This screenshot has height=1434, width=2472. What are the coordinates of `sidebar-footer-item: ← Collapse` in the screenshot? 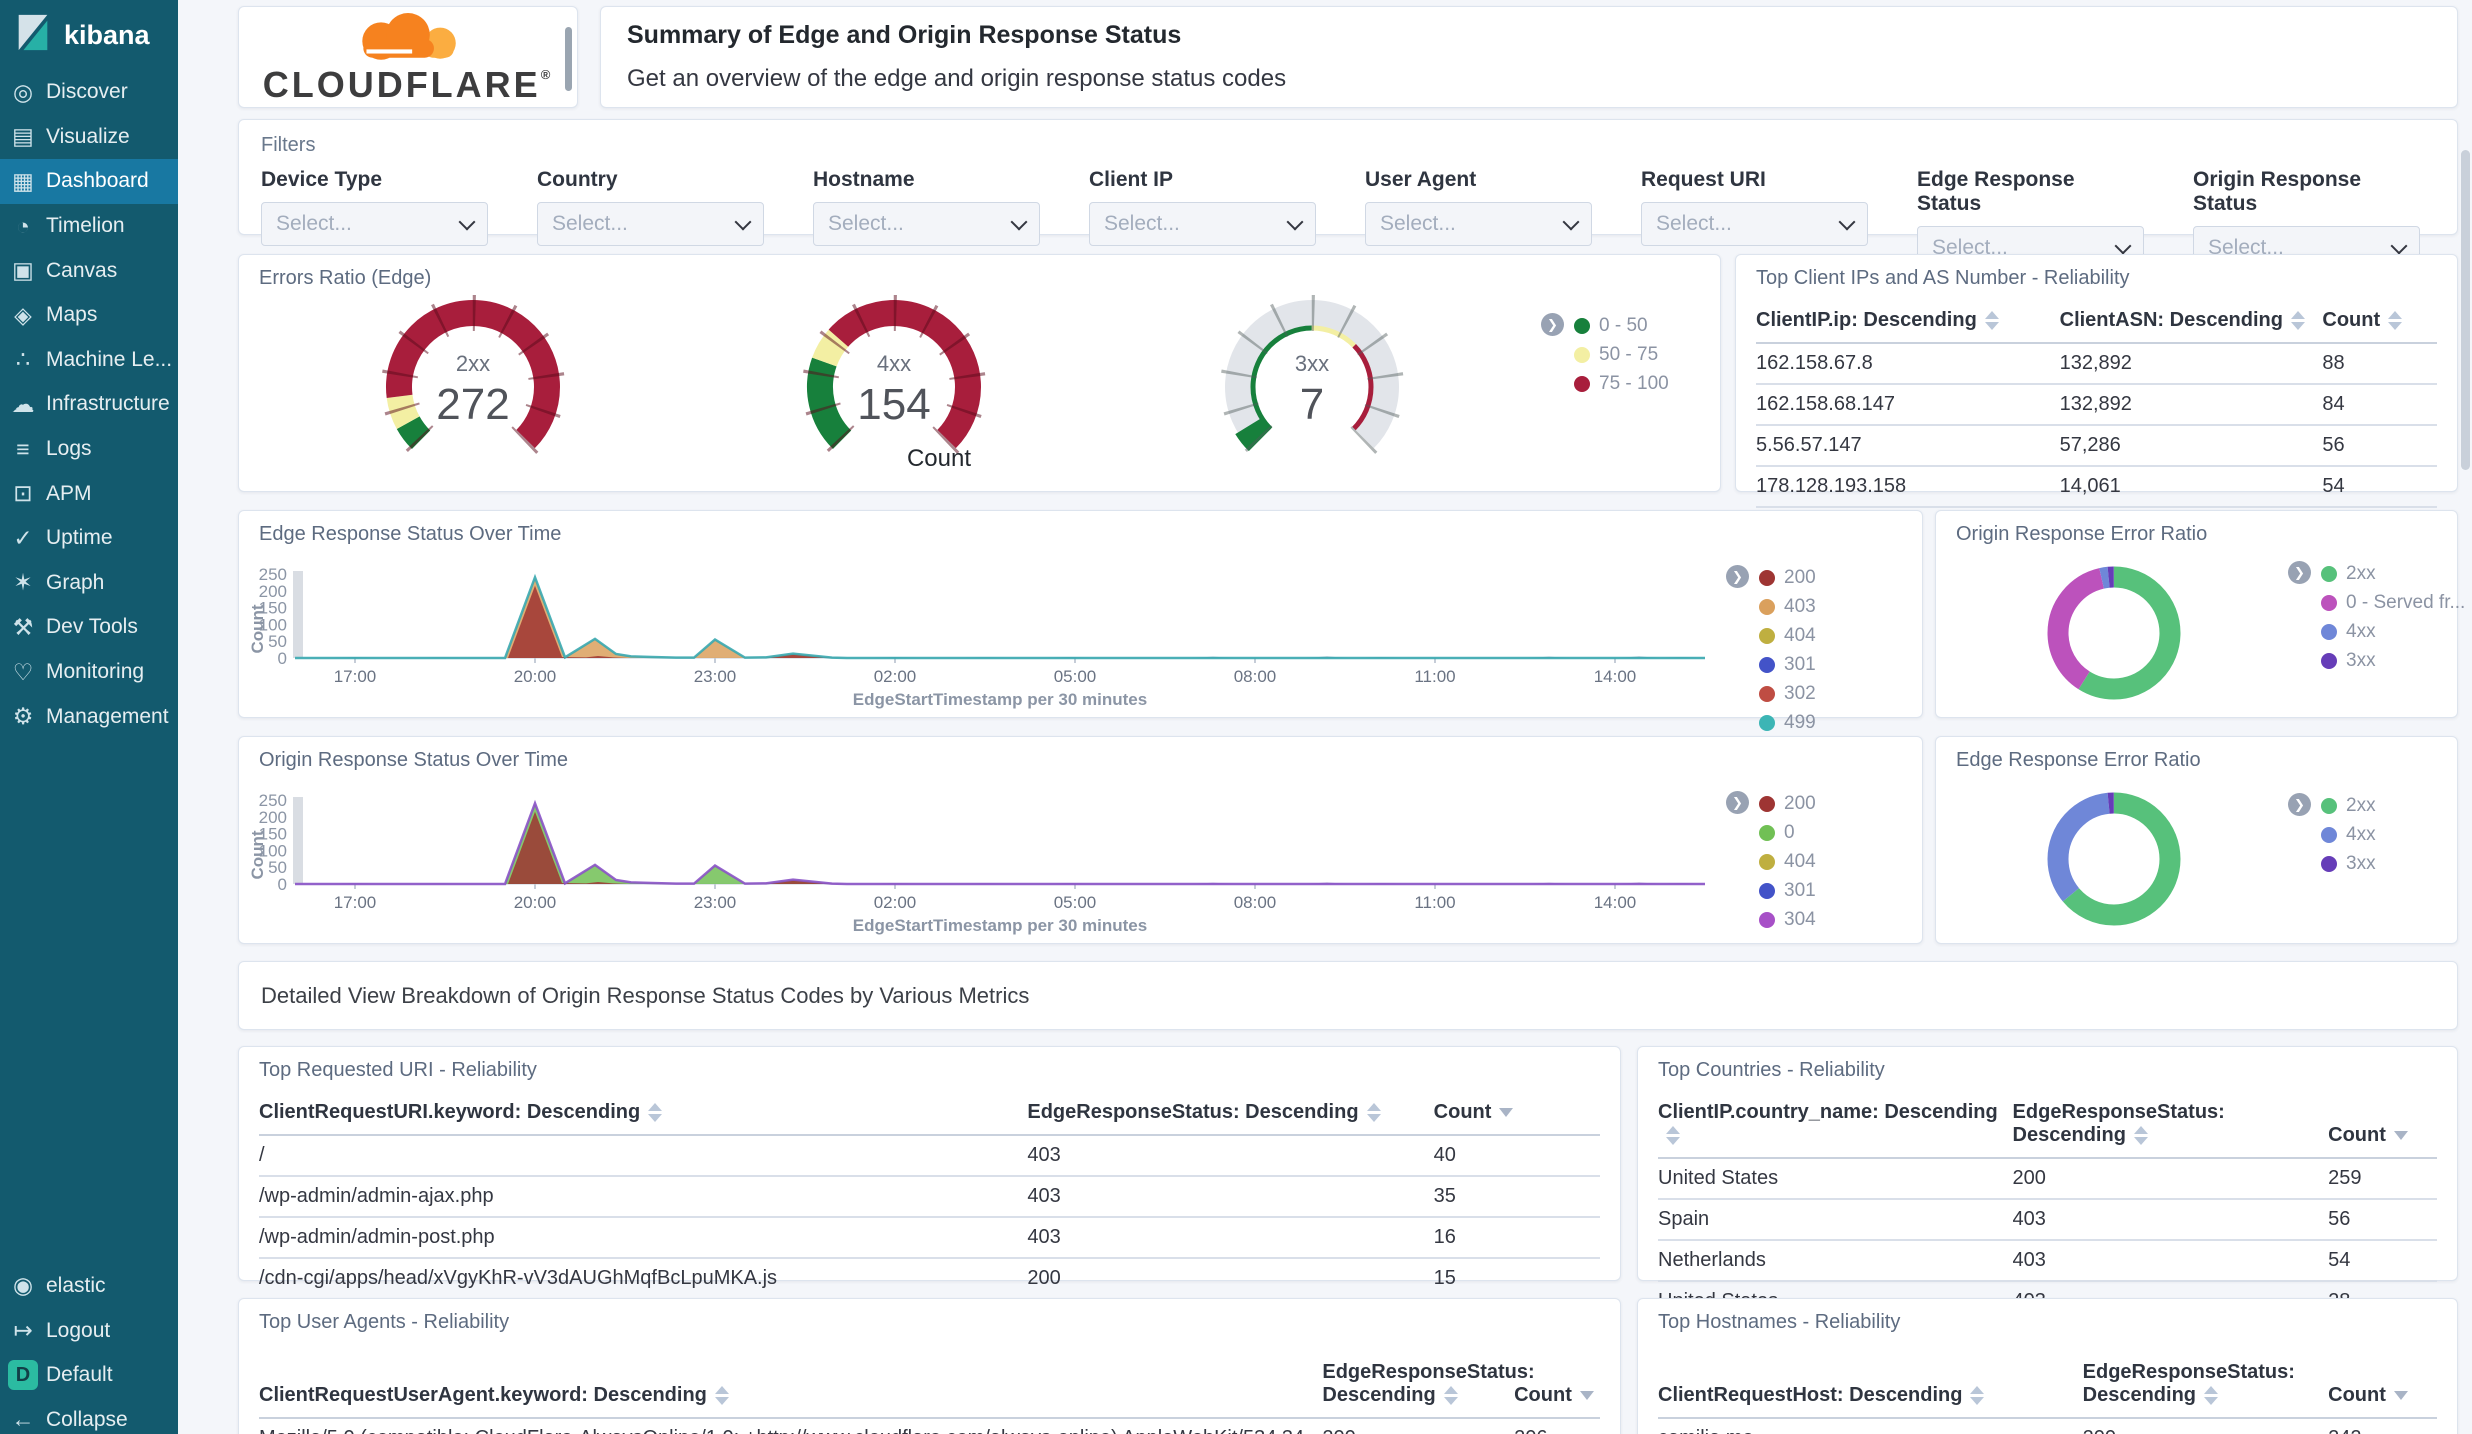 It's located at (89, 1415).